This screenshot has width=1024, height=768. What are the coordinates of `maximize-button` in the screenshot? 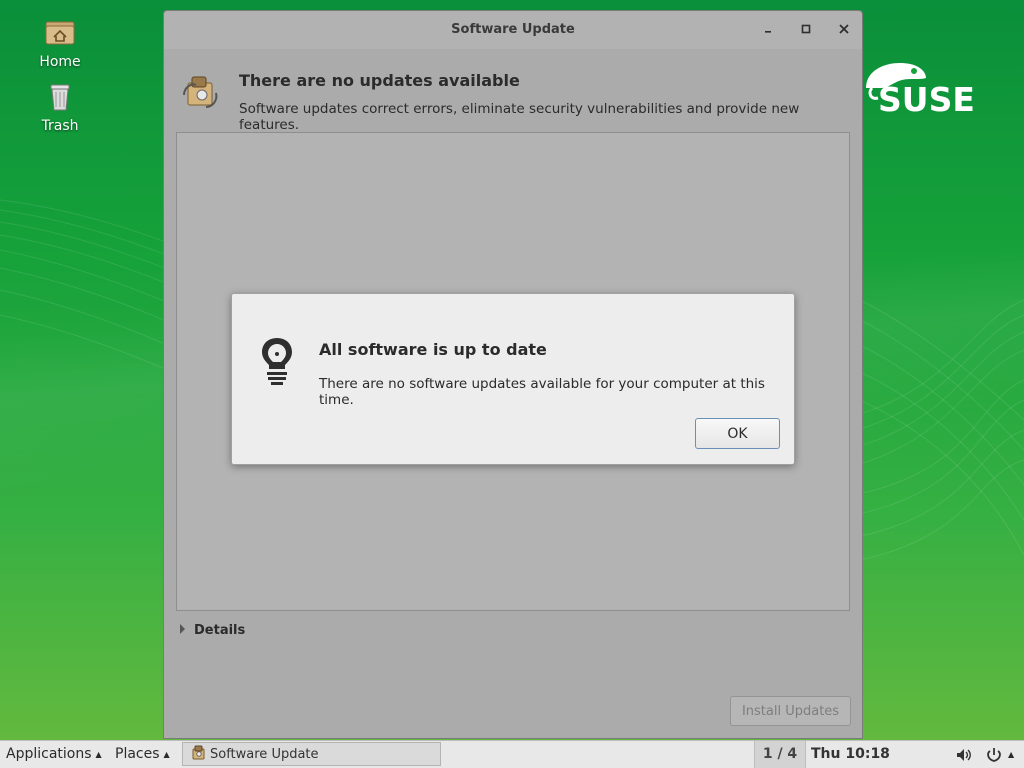 It's located at (806, 30).